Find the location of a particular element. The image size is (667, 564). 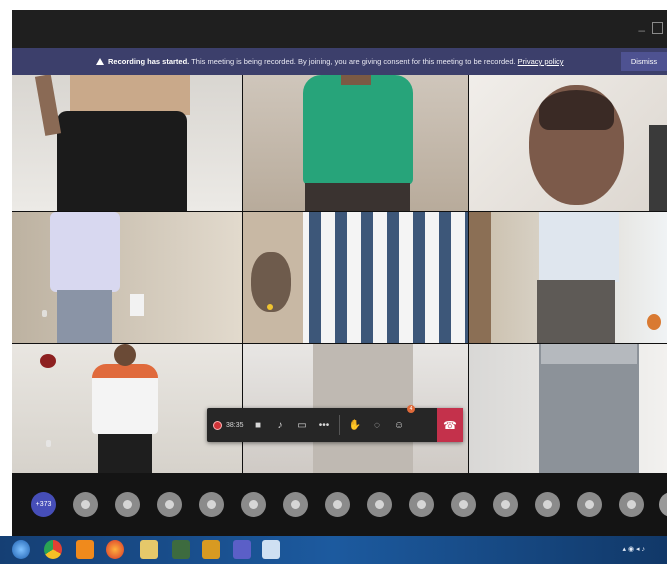

chat-button: ◌ is located at coordinates (377, 425).